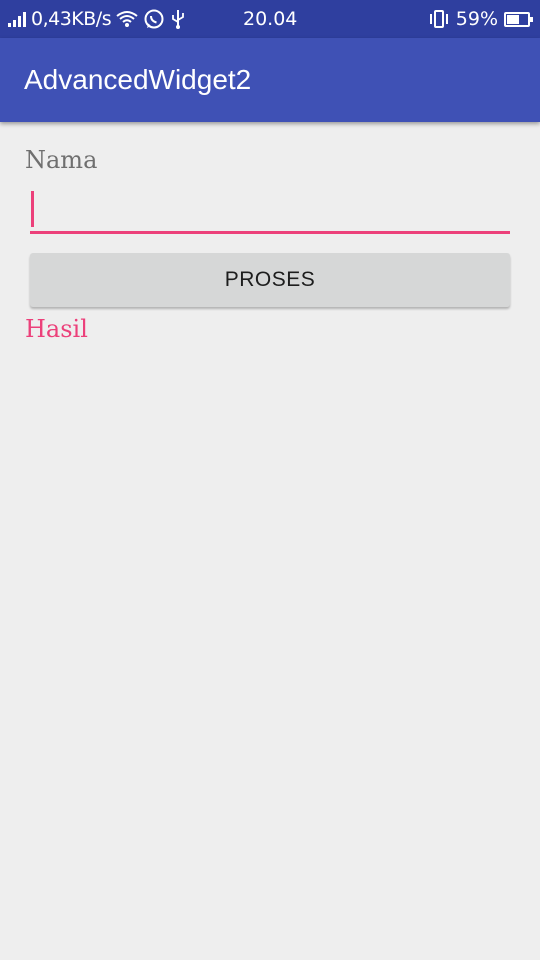  I want to click on clock: 20.04, so click(270, 19).